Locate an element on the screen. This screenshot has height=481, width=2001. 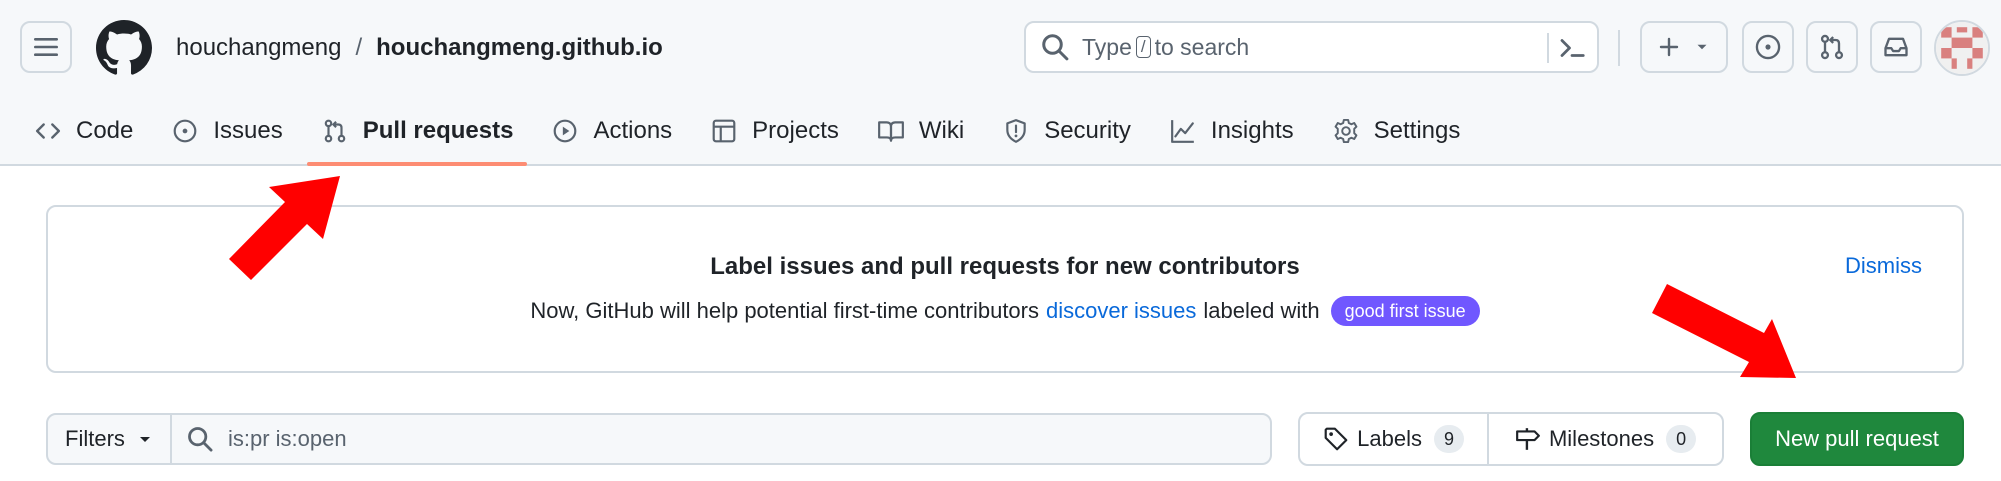
tab-label: Code is located at coordinates (105, 130).